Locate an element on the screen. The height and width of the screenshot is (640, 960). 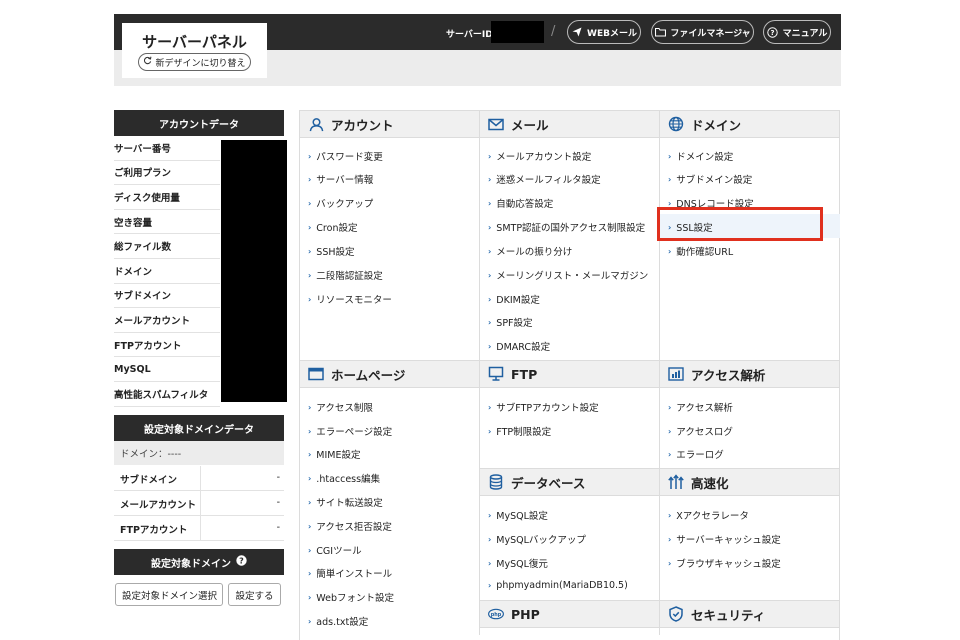
send-icon is located at coordinates (577, 32).